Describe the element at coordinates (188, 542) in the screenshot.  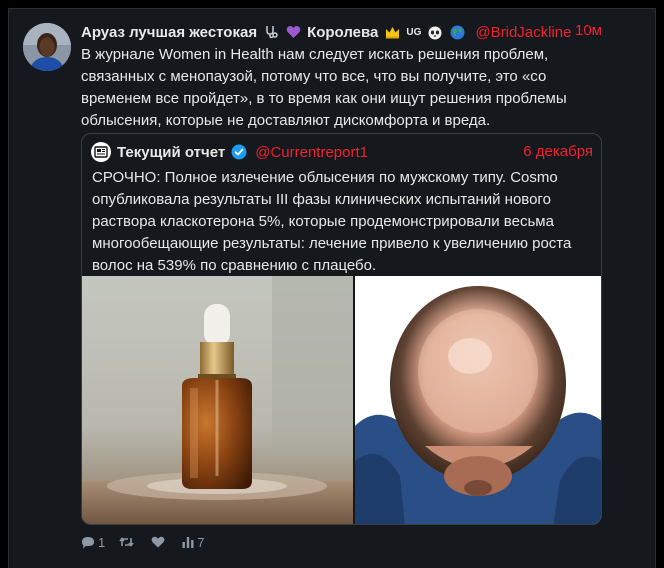
I see `views-chart-icon` at that location.